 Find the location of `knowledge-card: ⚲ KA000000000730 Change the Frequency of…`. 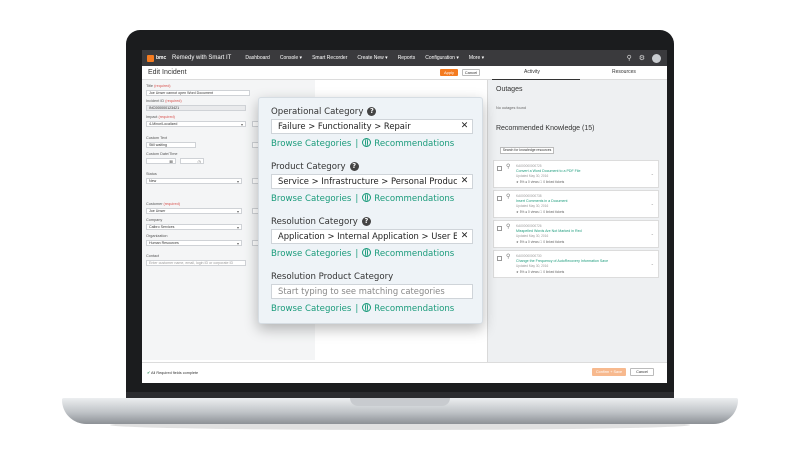

knowledge-card: ⚲ KA000000000730 Change the Frequency of… is located at coordinates (576, 264).